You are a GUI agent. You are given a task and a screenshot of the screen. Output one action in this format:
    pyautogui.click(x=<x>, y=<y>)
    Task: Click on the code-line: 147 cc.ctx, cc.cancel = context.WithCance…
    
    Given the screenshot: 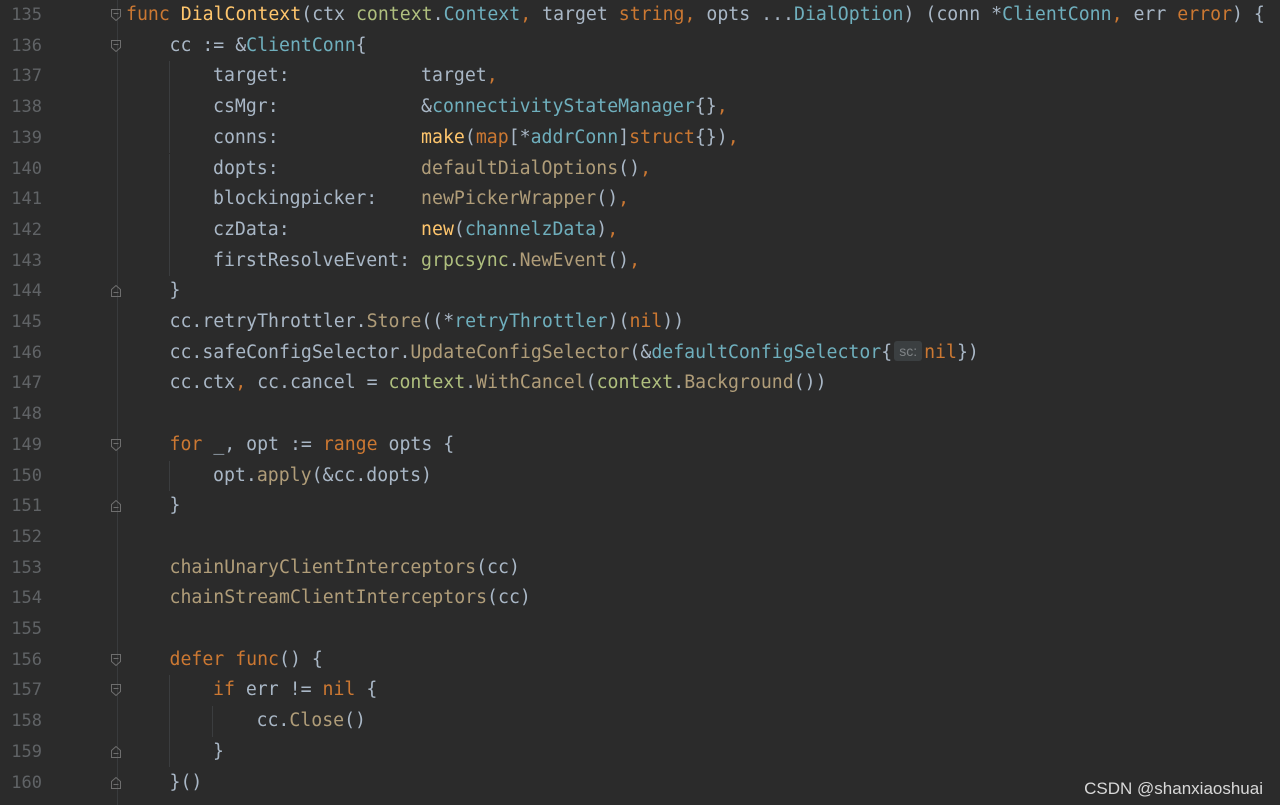 What is the action you would take?
    pyautogui.click(x=640, y=383)
    